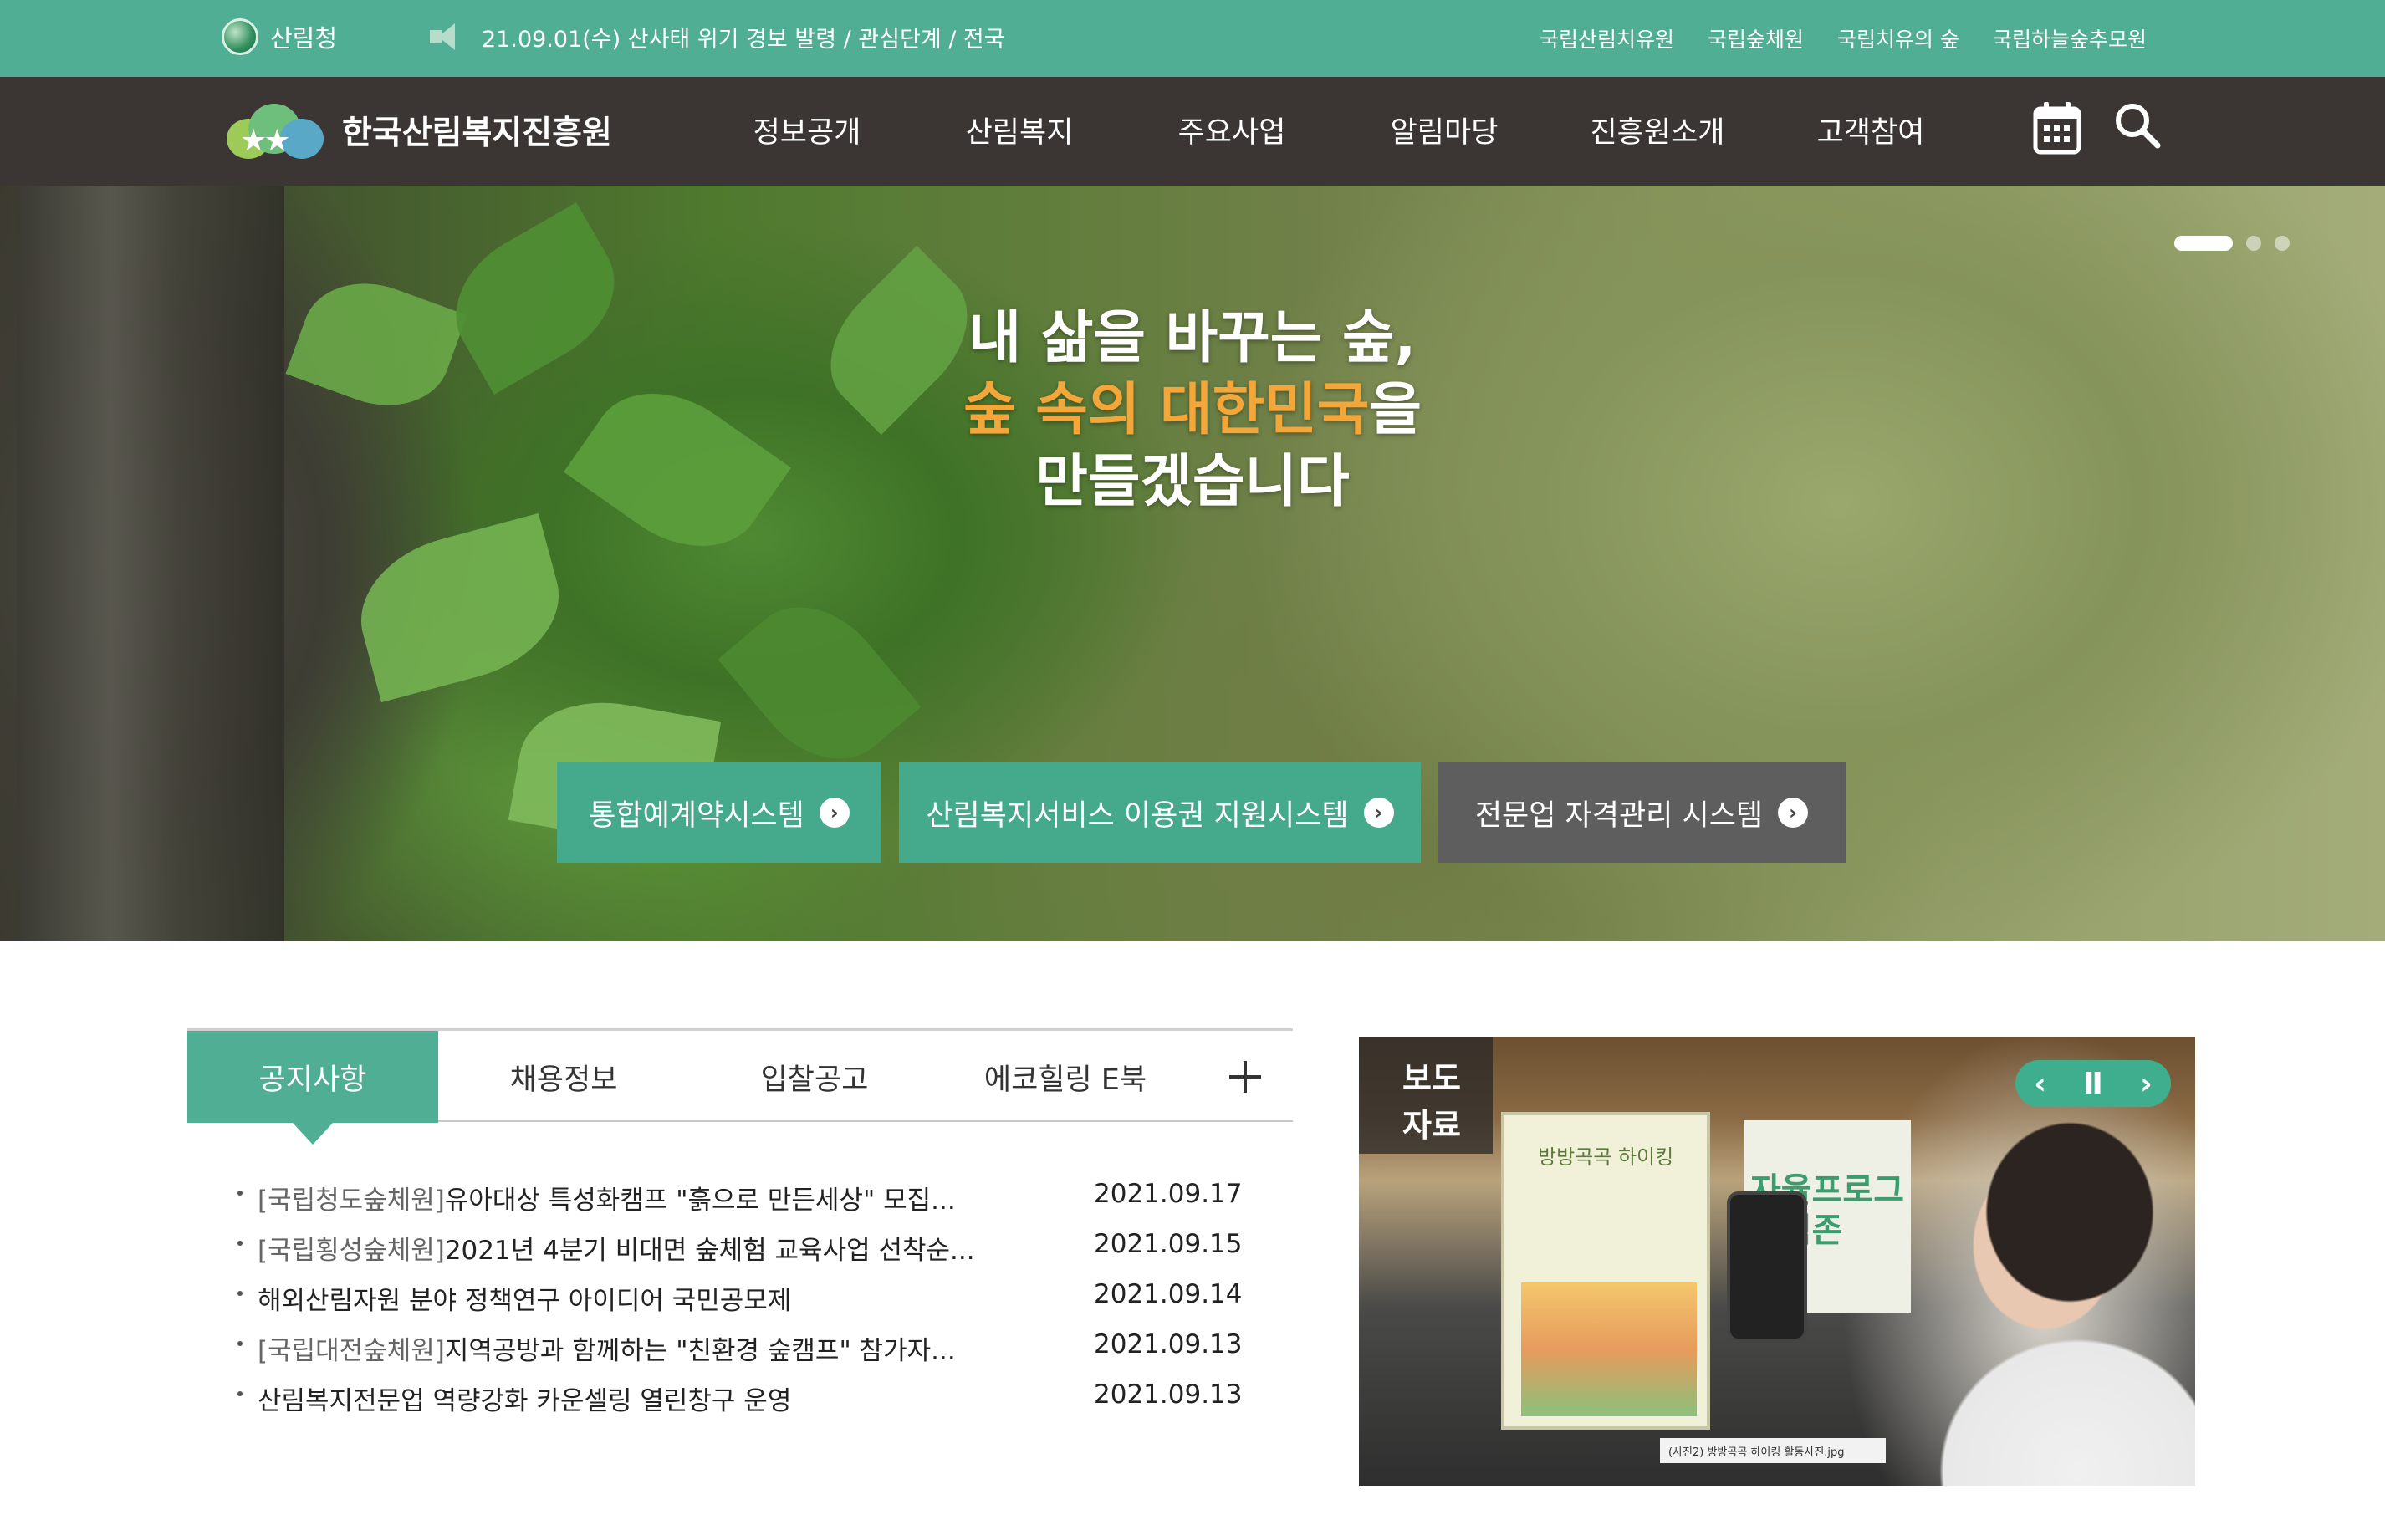  Describe the element at coordinates (525, 1401) in the screenshot. I see `notice-text: 산림복지전문업 역량강화 카운셀링 열린창구 운영` at that location.